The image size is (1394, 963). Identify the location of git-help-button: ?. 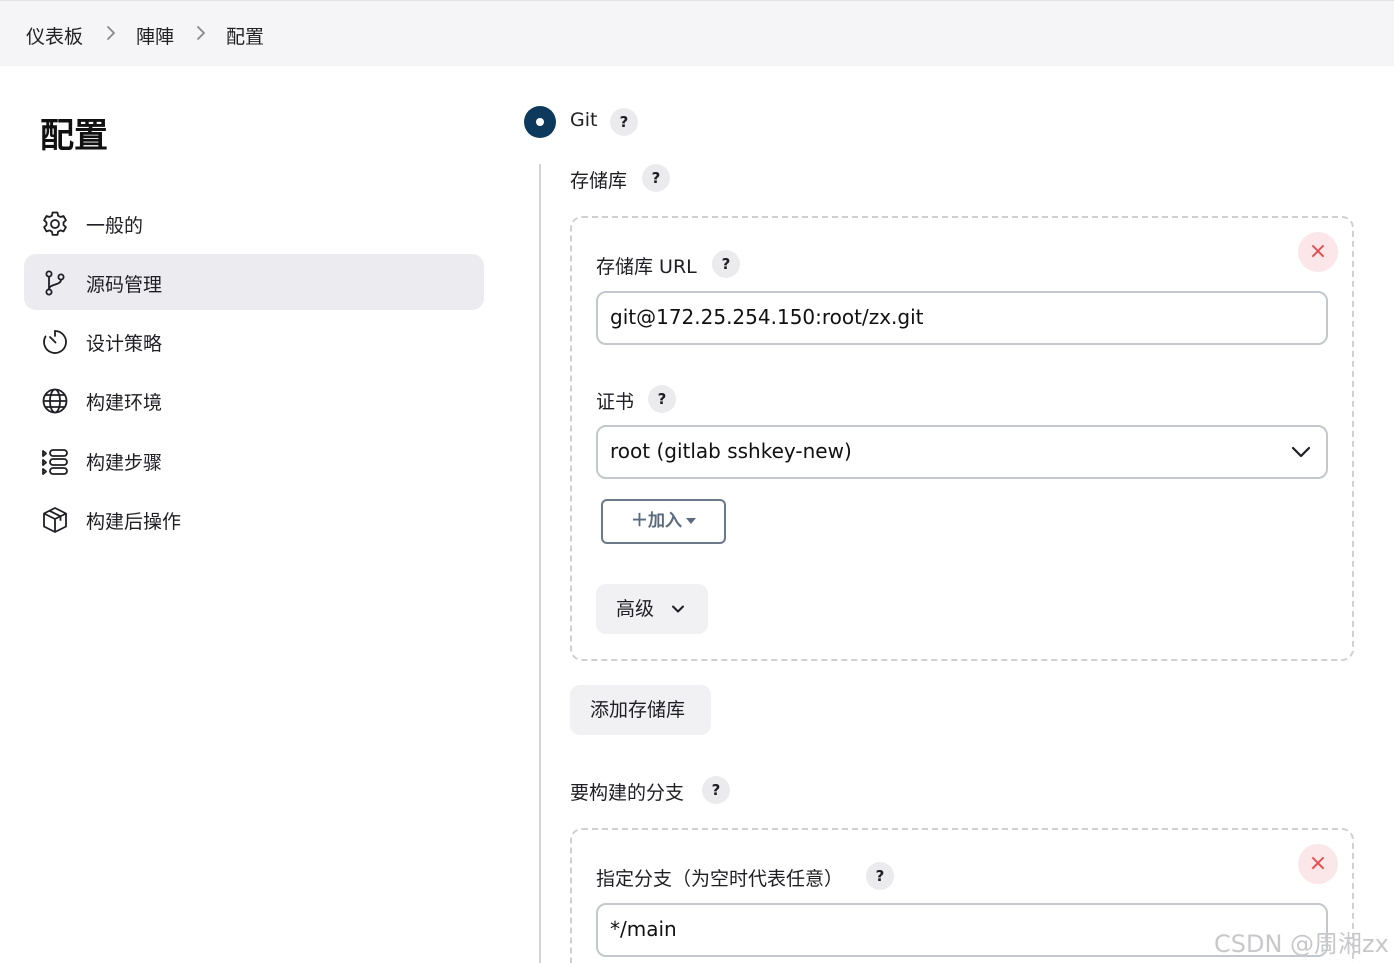
(624, 122).